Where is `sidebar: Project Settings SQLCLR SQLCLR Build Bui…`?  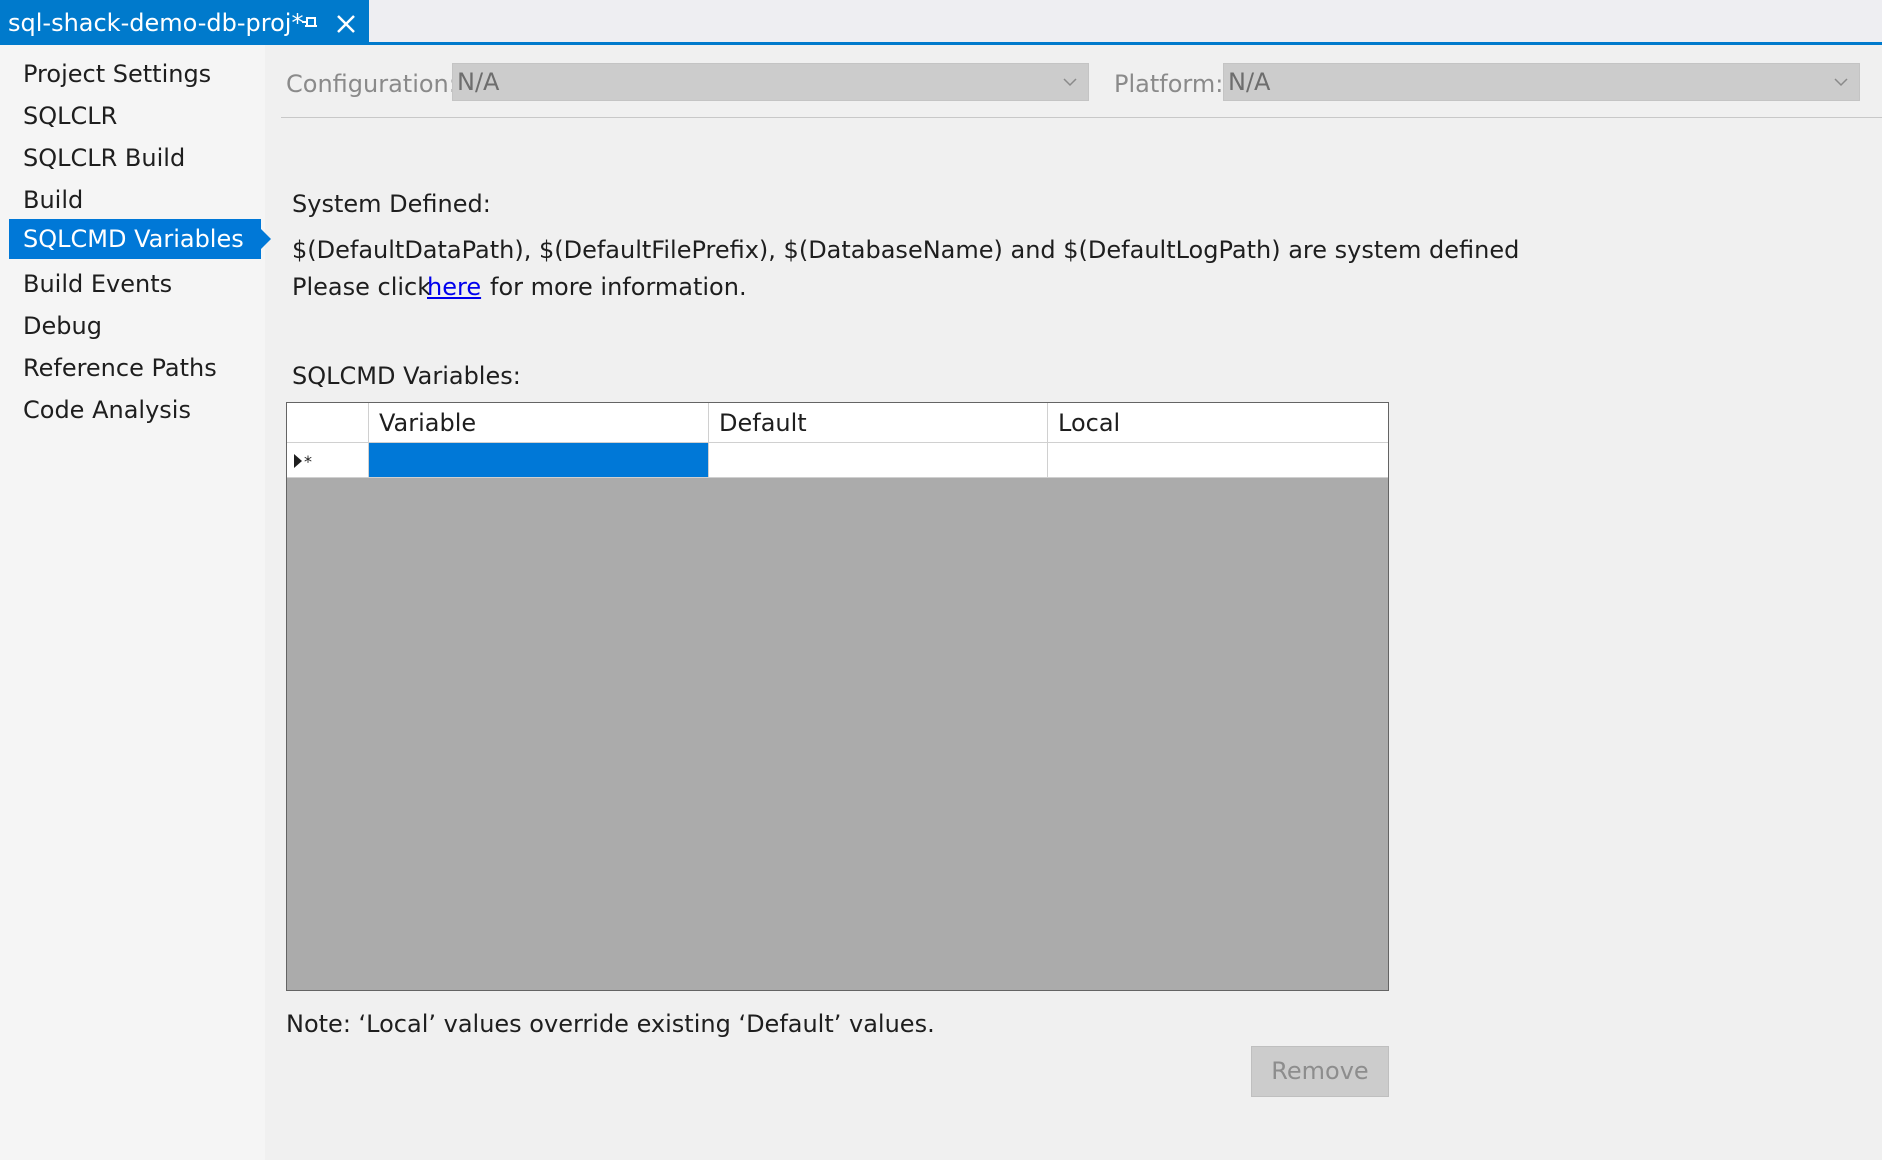
sidebar: Project Settings SQLCLR SQLCLR Build Bui… is located at coordinates (135, 602).